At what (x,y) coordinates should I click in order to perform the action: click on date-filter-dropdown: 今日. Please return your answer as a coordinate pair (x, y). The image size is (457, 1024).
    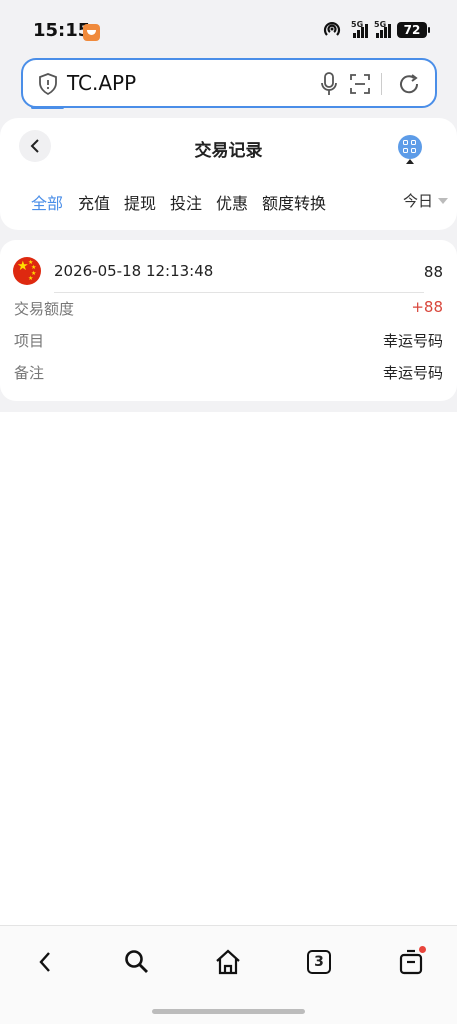
    Looking at the image, I should click on (425, 200).